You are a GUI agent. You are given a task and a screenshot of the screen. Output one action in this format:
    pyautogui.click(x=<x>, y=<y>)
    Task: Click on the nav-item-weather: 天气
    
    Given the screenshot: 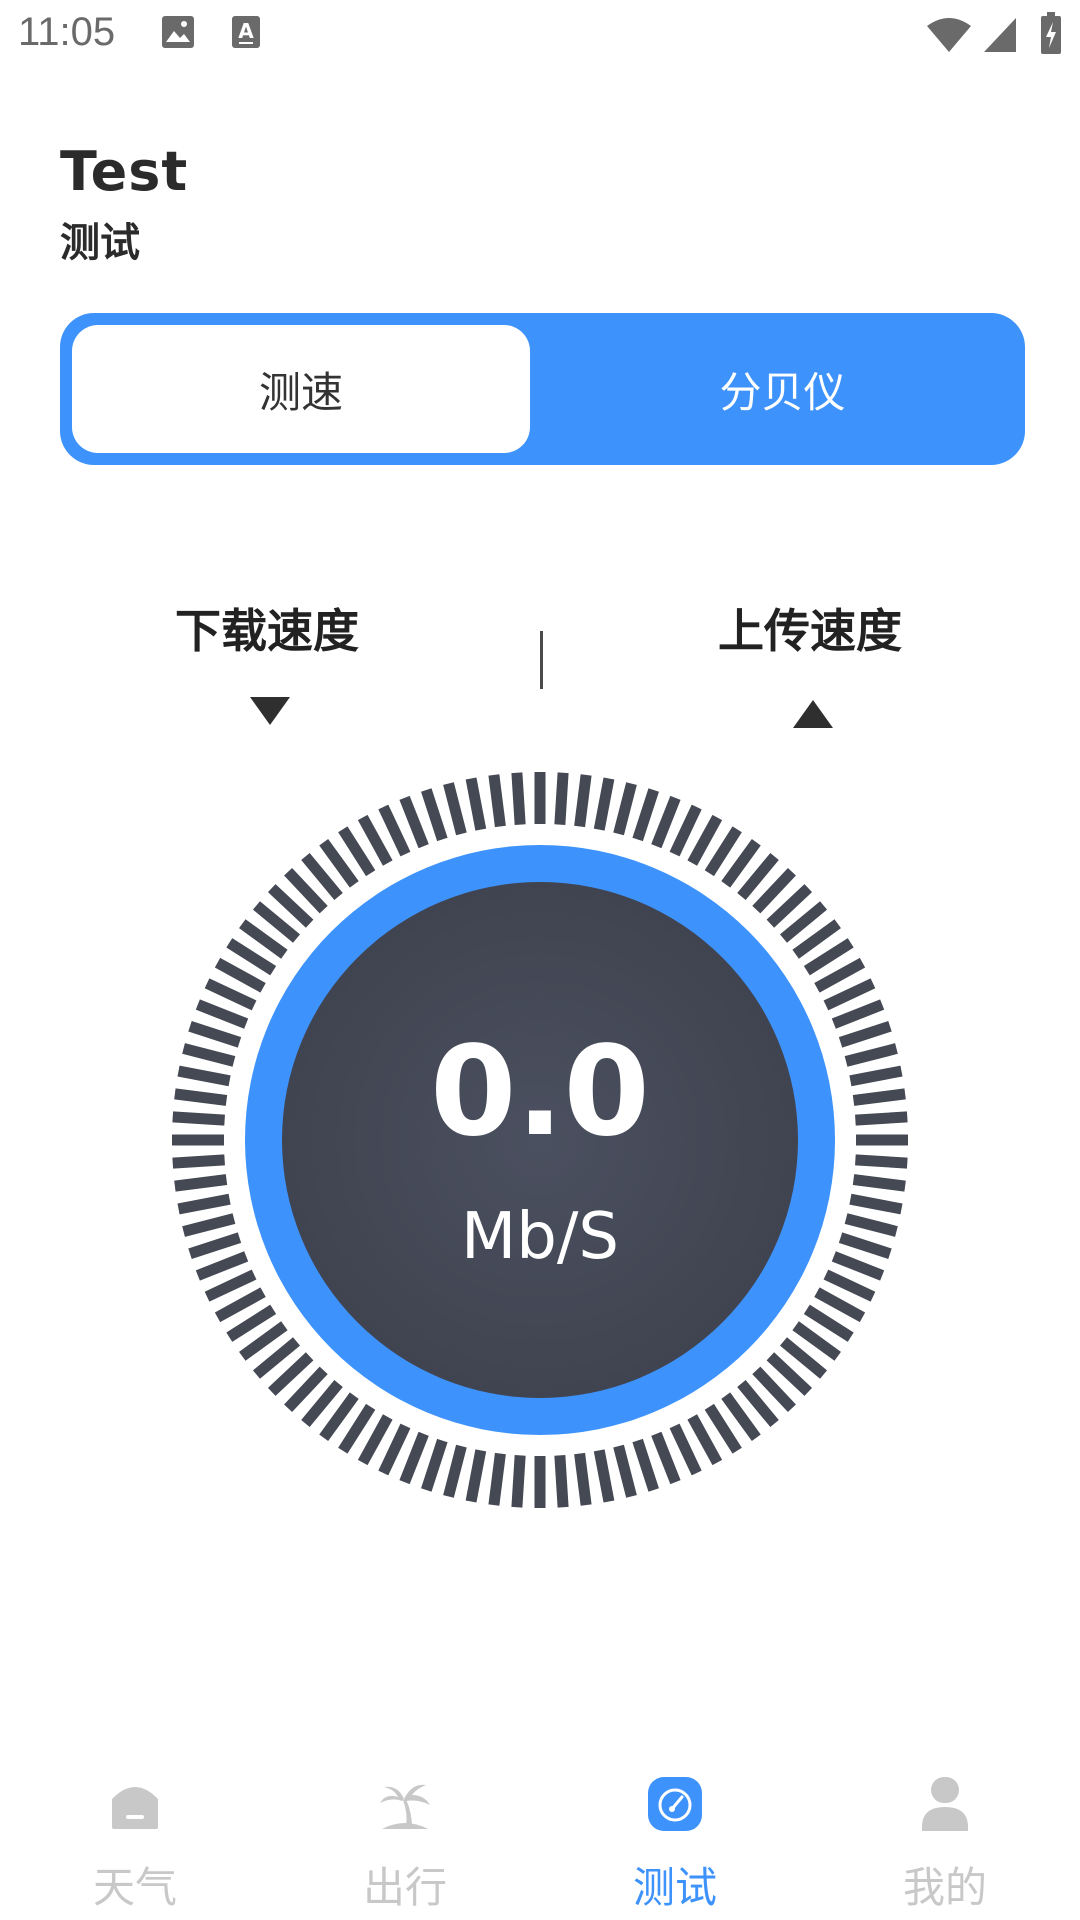 What is the action you would take?
    pyautogui.click(x=135, y=1840)
    